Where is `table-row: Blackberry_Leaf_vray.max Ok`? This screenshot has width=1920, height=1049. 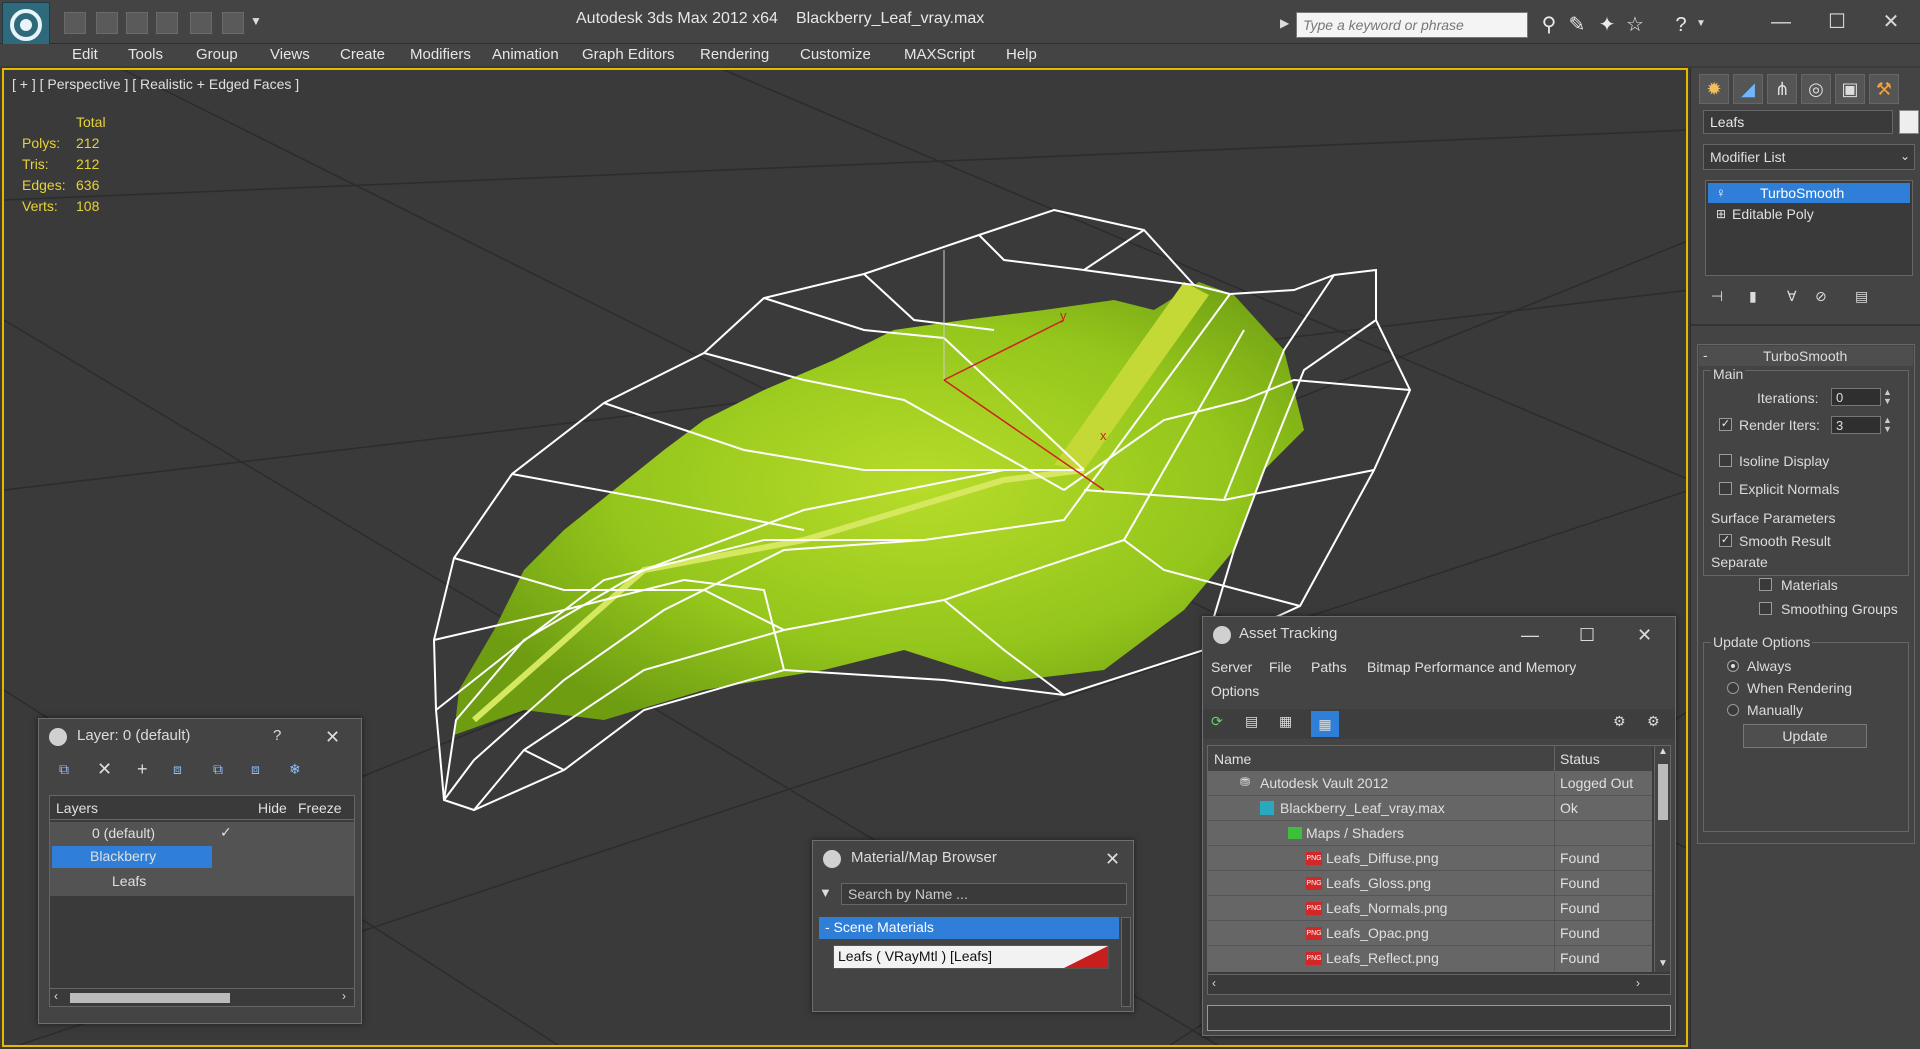 table-row: Blackberry_Leaf_vray.max Ok is located at coordinates (1430, 809).